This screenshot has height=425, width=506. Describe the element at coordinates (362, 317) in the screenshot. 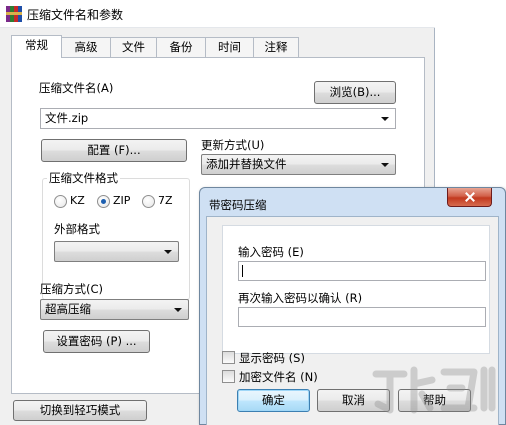

I see `confirm-password-input` at that location.